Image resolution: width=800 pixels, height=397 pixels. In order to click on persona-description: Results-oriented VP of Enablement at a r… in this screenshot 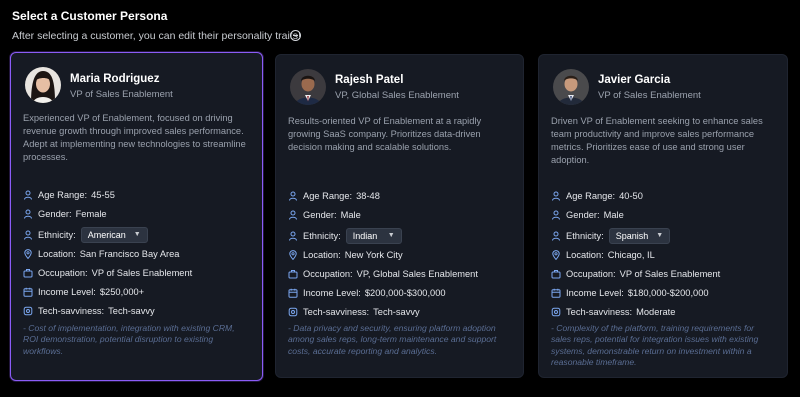, I will do `click(385, 134)`.